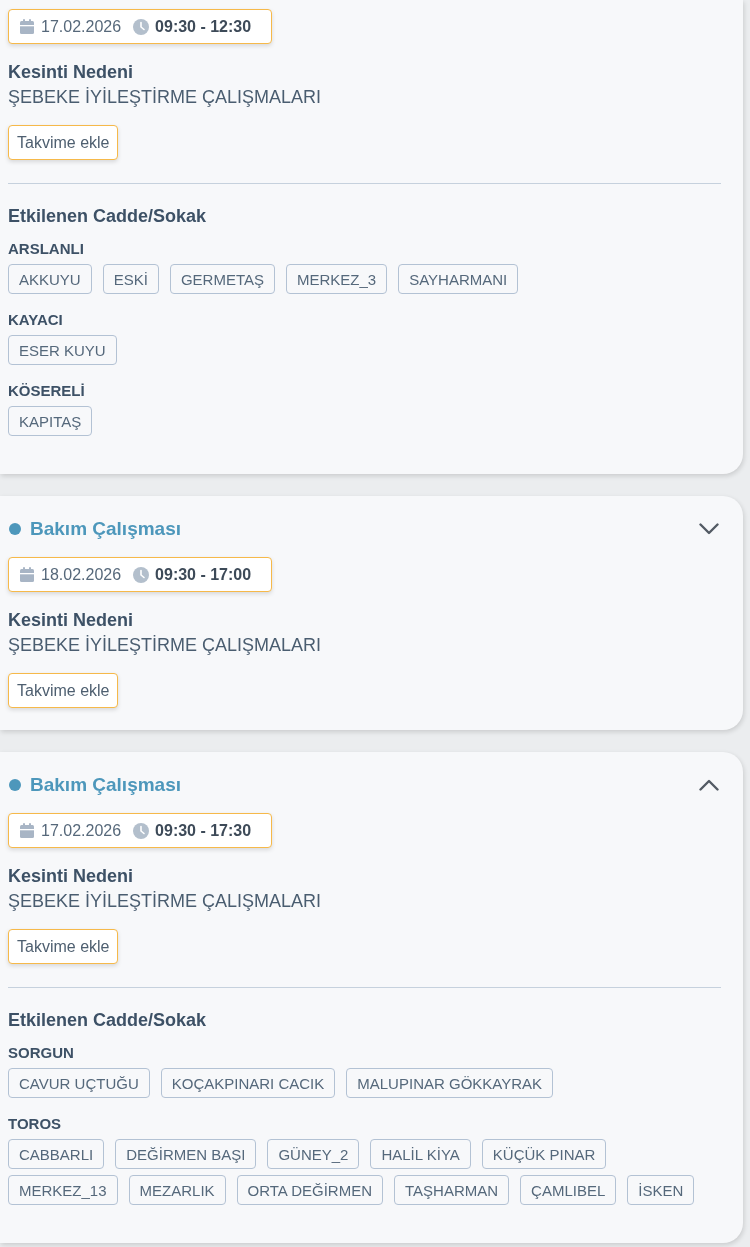 This screenshot has height=1247, width=750. What do you see at coordinates (41, 1053) in the screenshot?
I see `area-name: SORGUN` at bounding box center [41, 1053].